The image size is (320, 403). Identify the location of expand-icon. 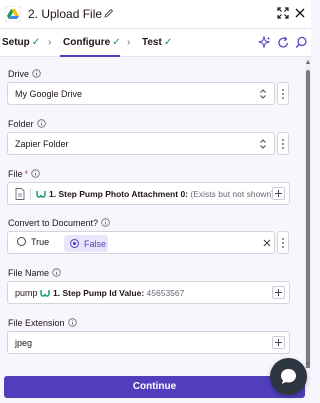
(283, 13).